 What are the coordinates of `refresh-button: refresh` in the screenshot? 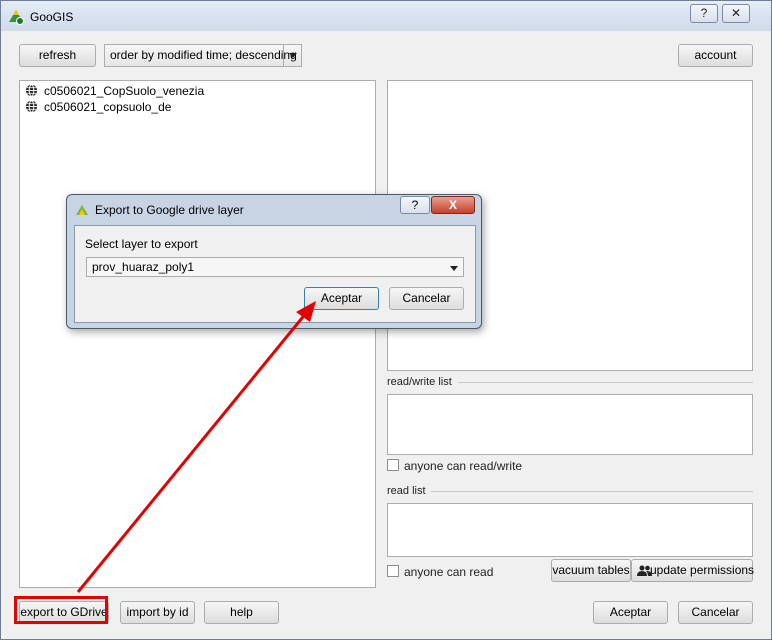 It's located at (57, 55).